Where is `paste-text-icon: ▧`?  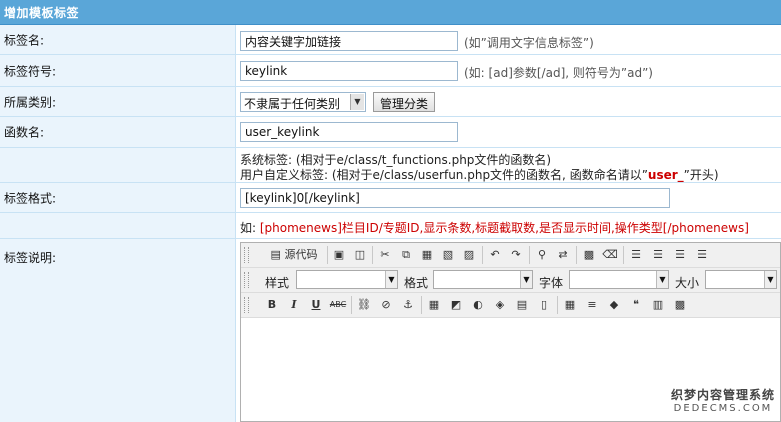 paste-text-icon: ▧ is located at coordinates (448, 255).